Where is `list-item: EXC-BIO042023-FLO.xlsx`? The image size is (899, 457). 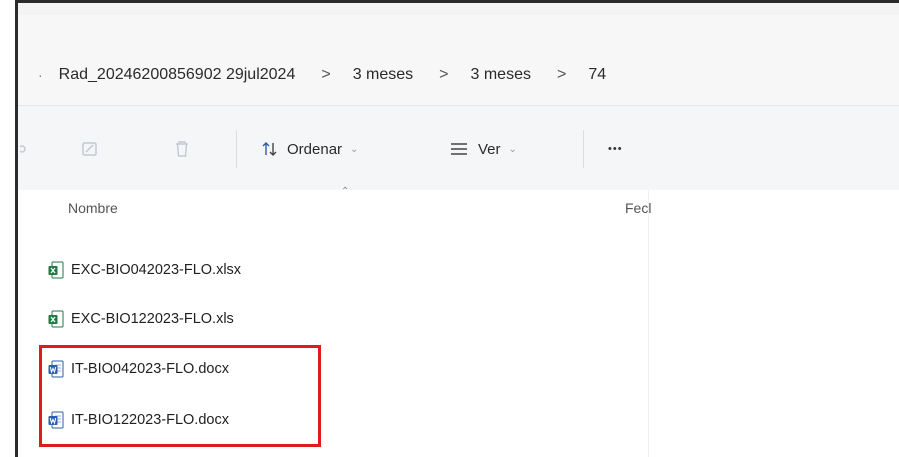
list-item: EXC-BIO042023-FLO.xlsx is located at coordinates (144, 270).